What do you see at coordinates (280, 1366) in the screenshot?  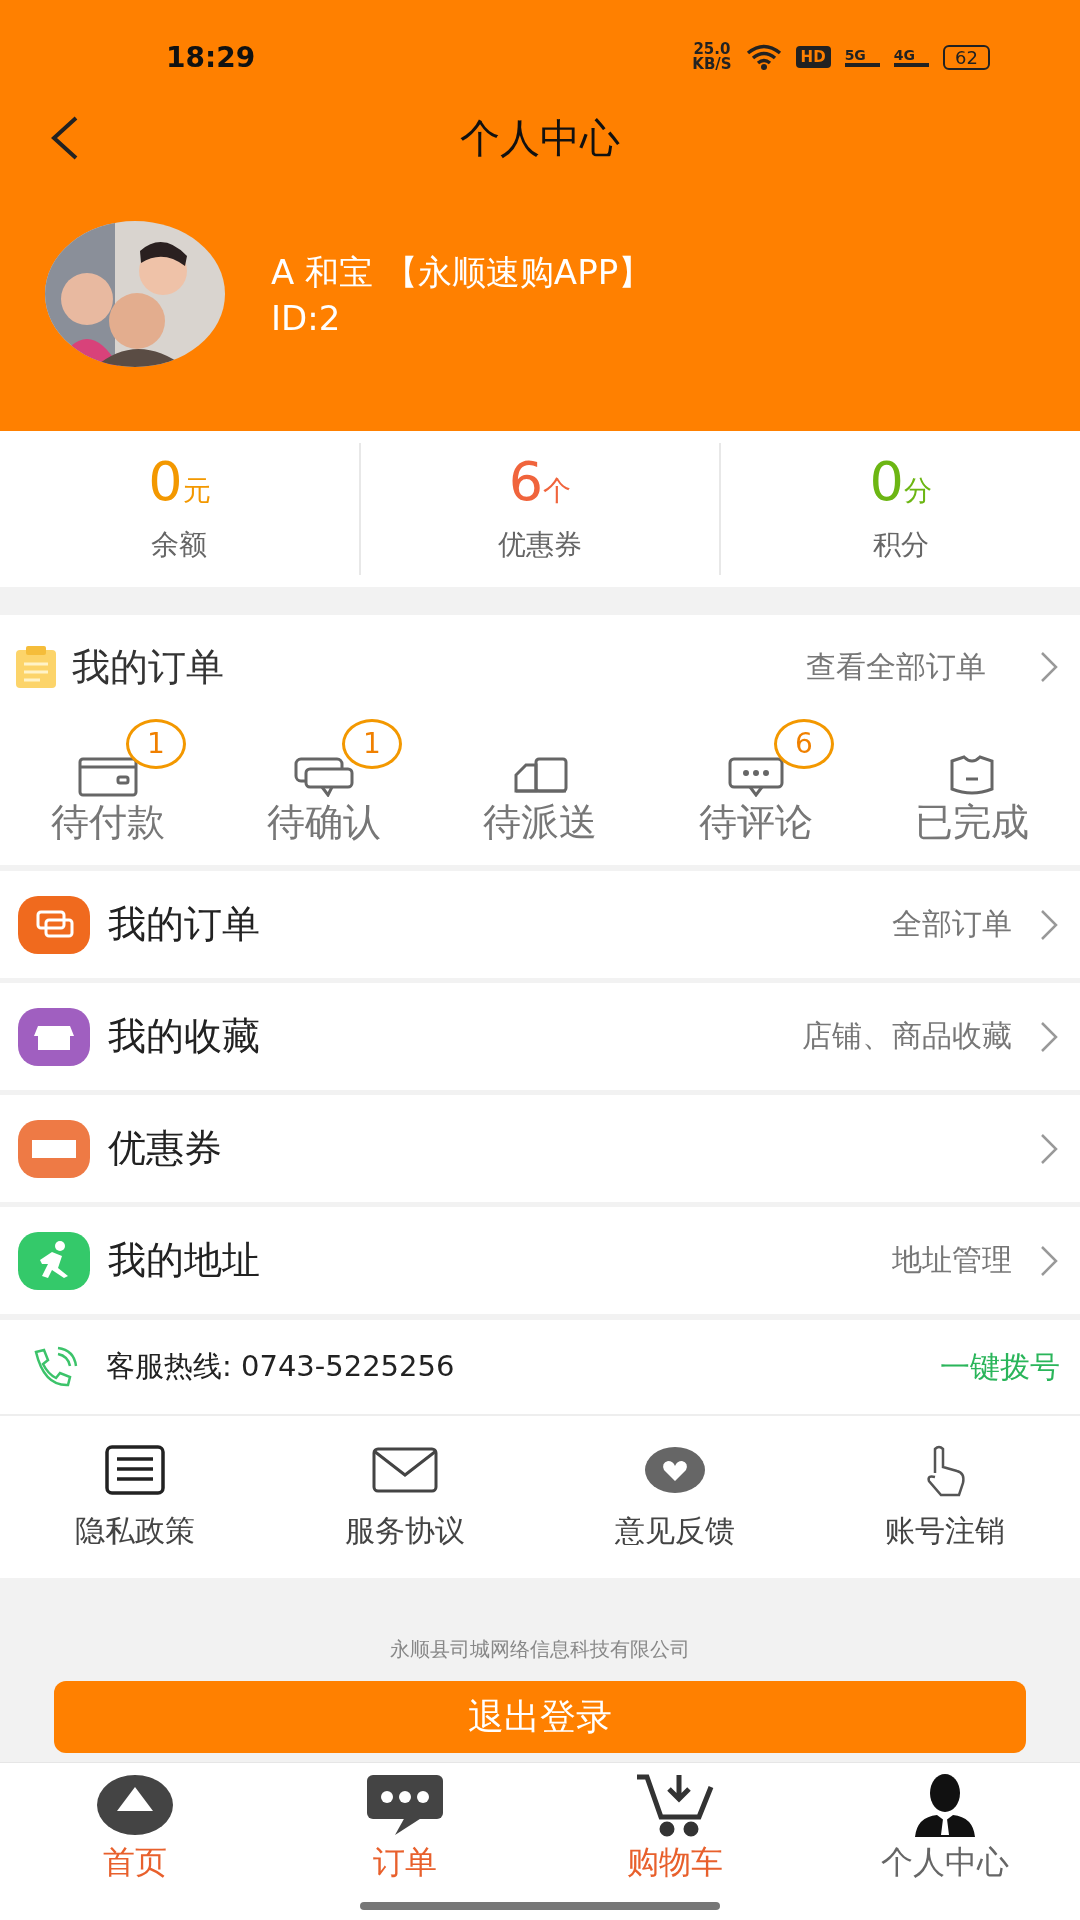 I see `hotline-text: 客服热线: 0743-5225256` at bounding box center [280, 1366].